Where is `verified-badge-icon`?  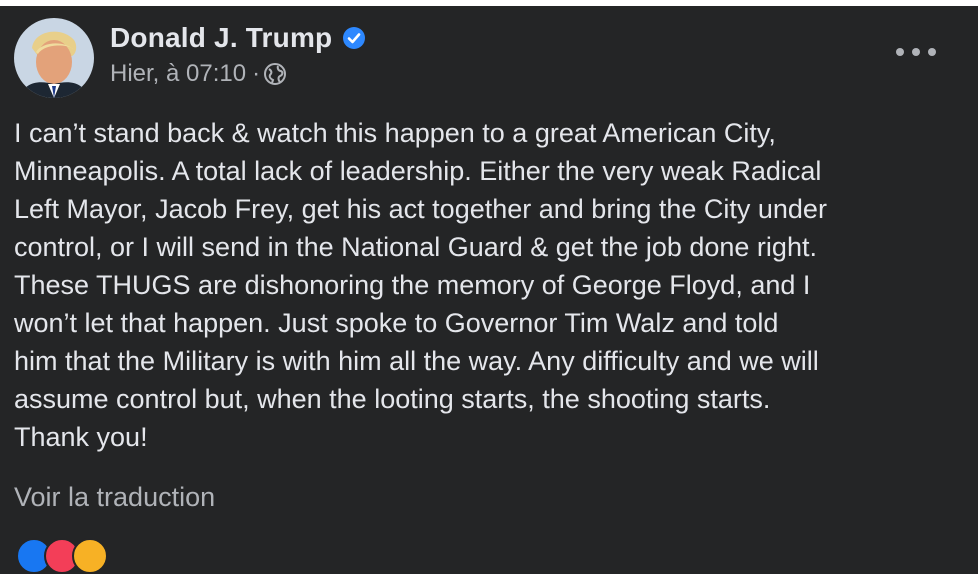 verified-badge-icon is located at coordinates (354, 38).